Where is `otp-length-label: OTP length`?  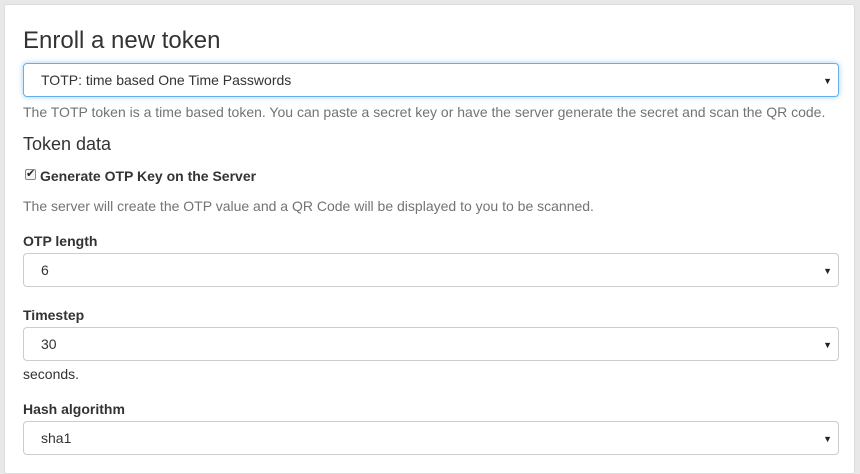
otp-length-label: OTP length is located at coordinates (60, 241).